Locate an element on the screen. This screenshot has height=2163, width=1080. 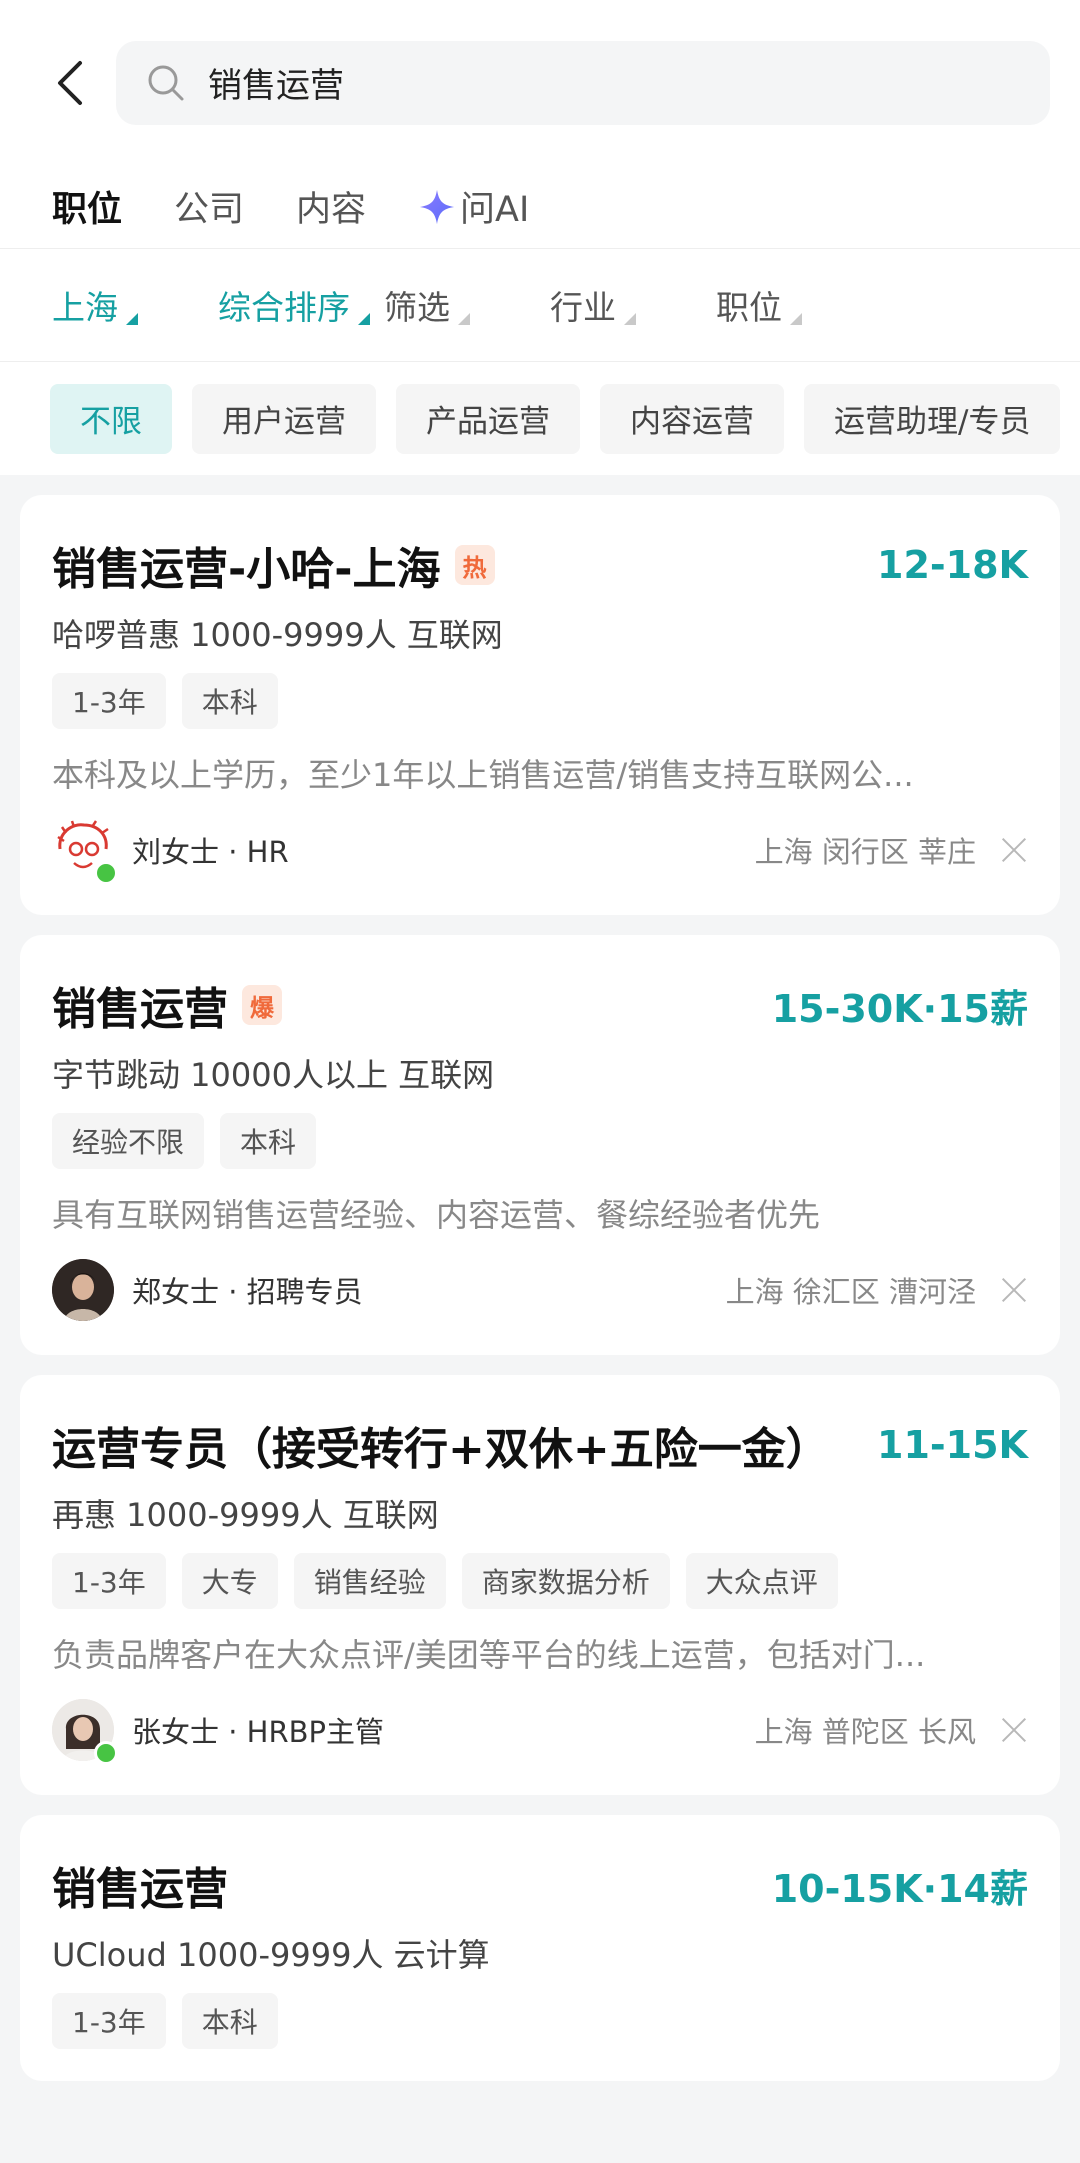
filter-bar: 上海 综合排序 筛选 行业 职位 is located at coordinates (540, 305).